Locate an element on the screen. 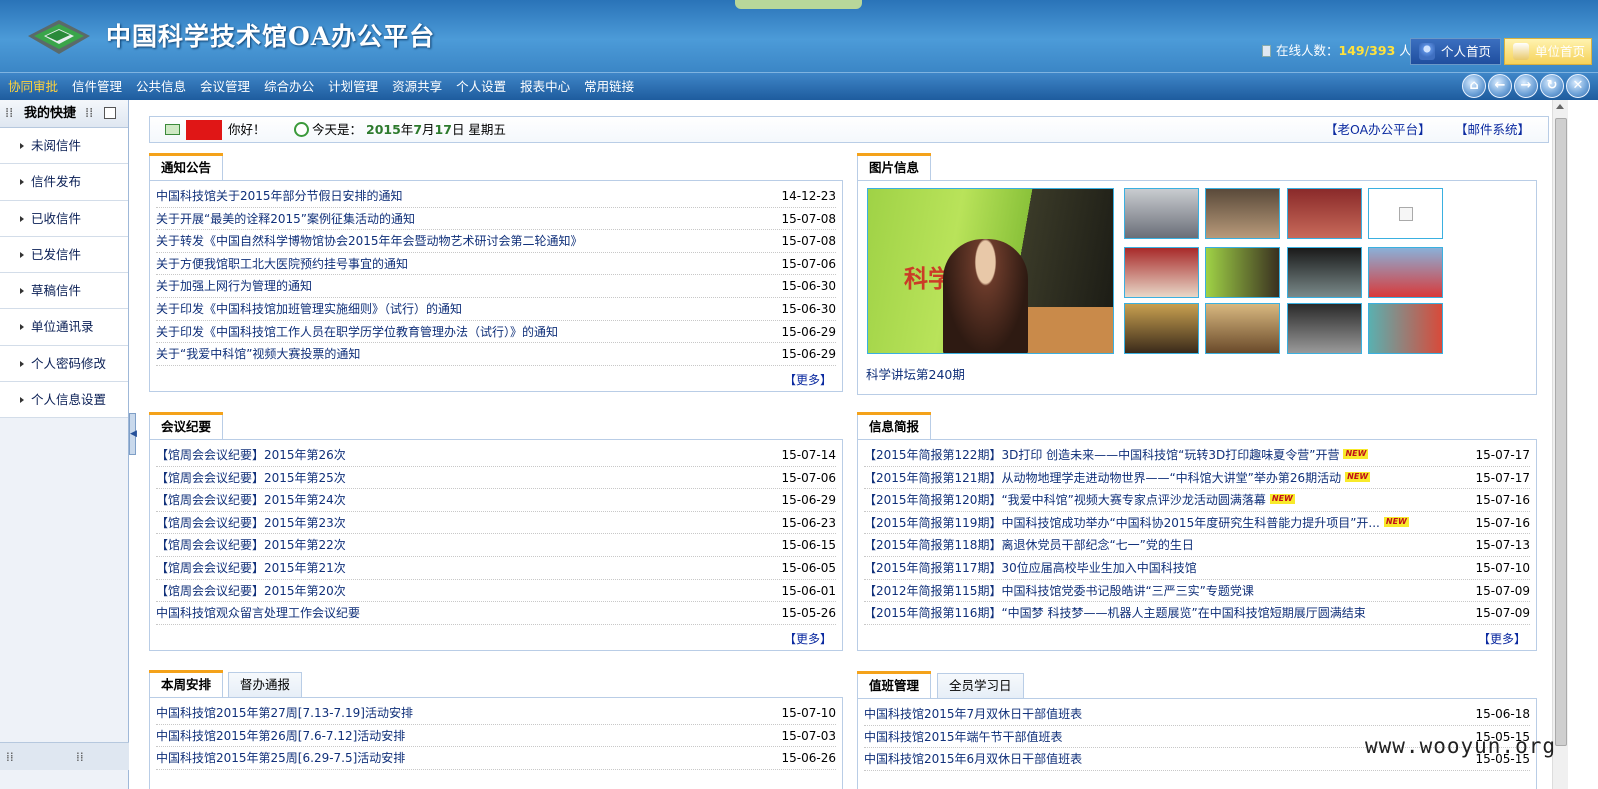 This screenshot has height=789, width=1598. scrollbar is located at coordinates (1560, 444).